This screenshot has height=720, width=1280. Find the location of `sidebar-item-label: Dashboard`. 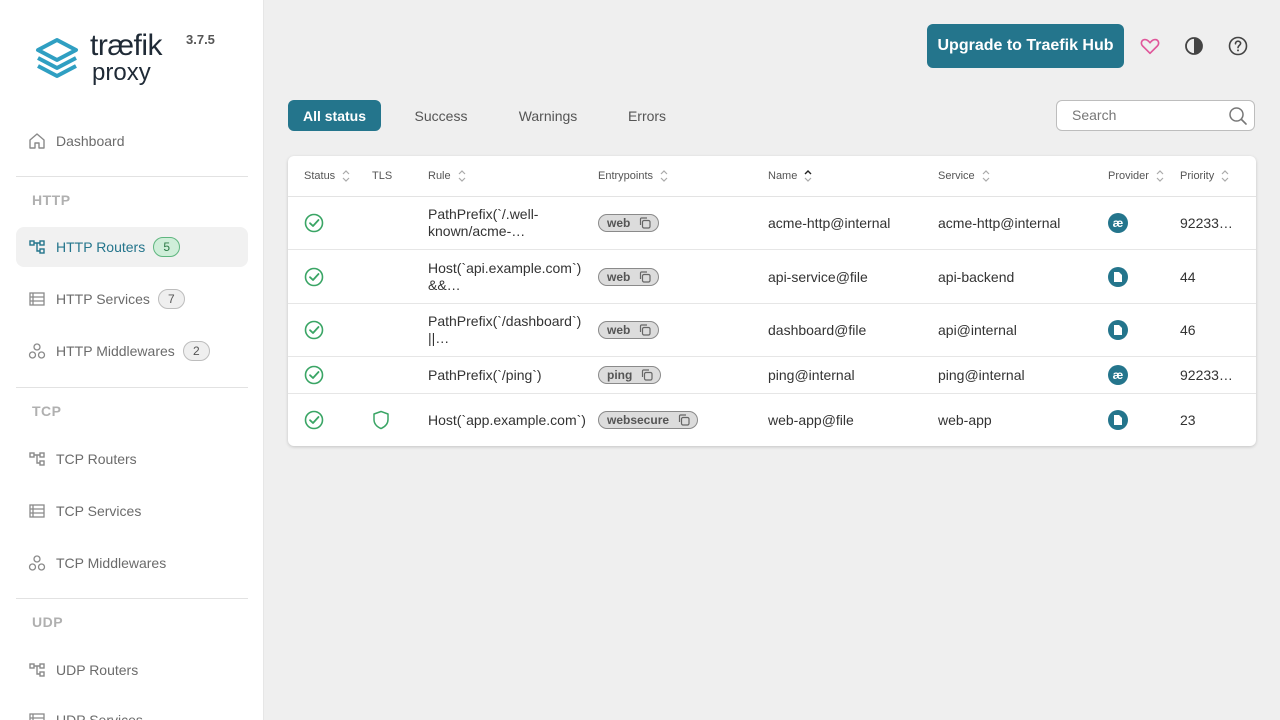

sidebar-item-label: Dashboard is located at coordinates (90, 141).